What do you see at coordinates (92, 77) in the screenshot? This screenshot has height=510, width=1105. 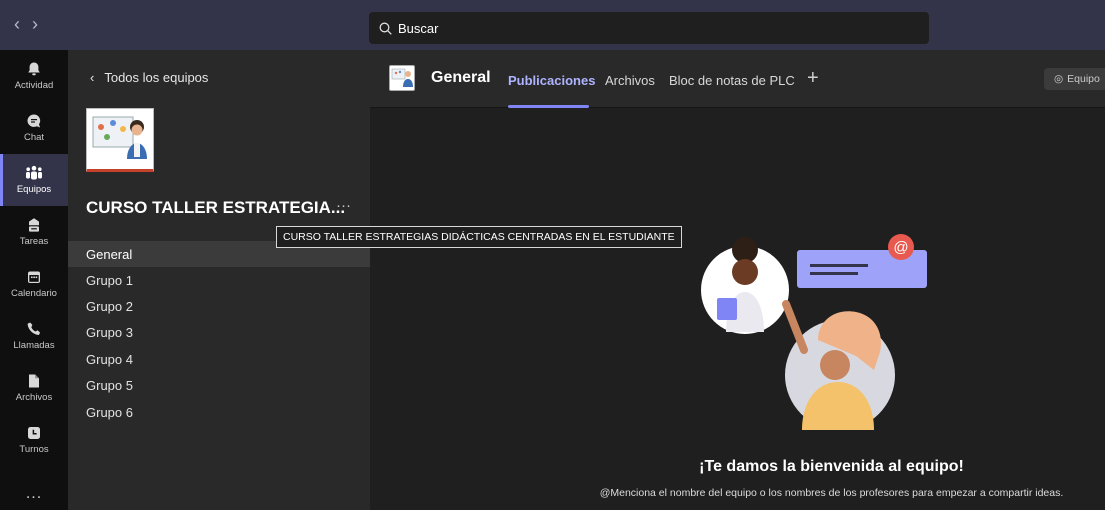 I see `chevron-left-icon: ‹` at bounding box center [92, 77].